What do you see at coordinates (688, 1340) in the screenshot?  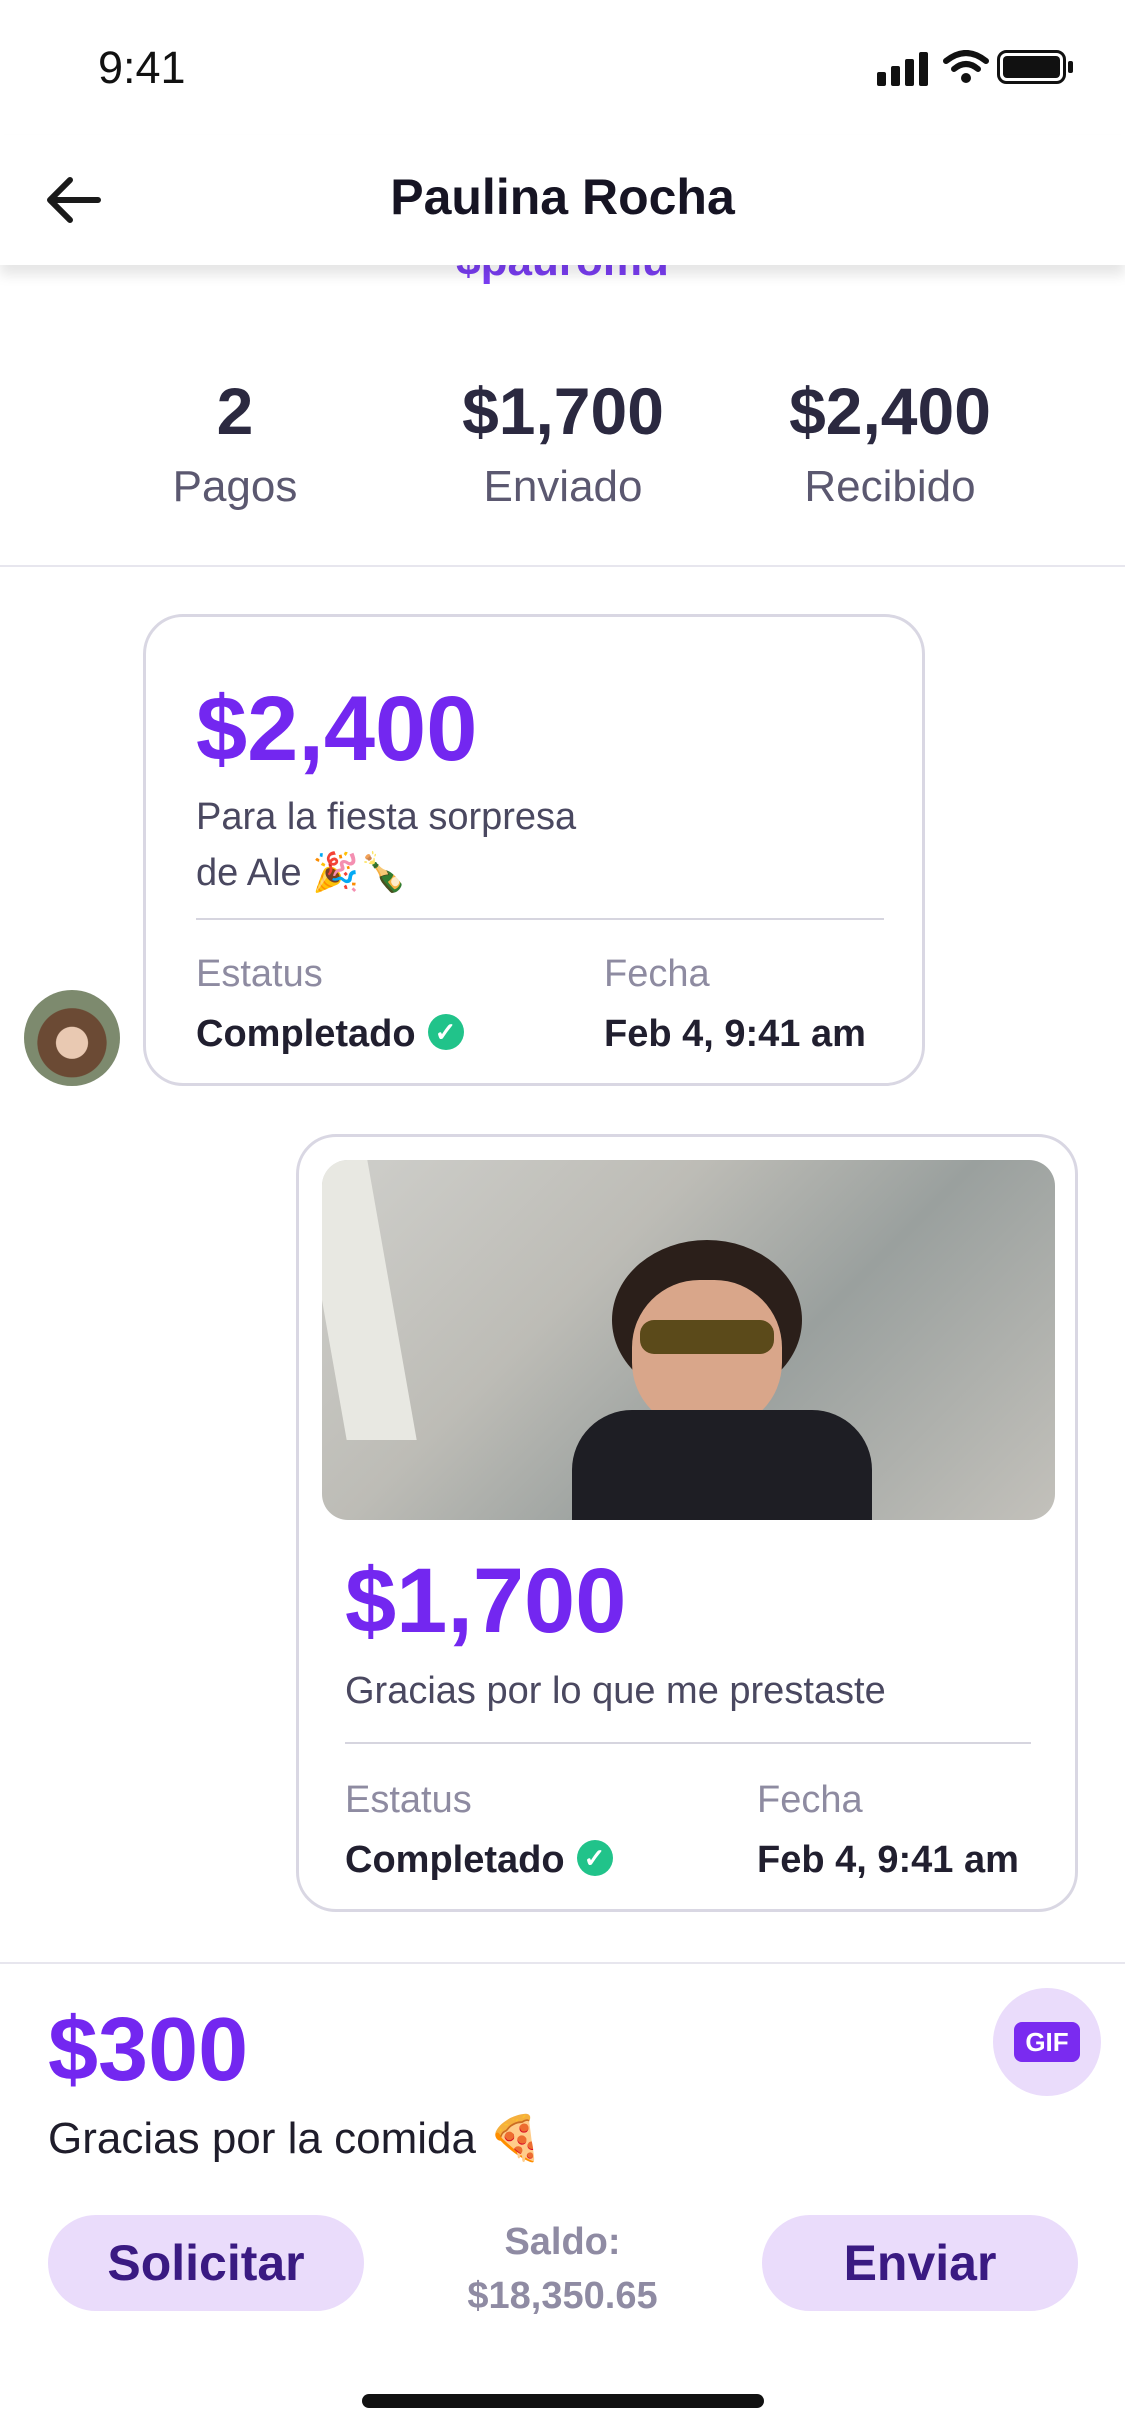 I see `gif-image` at bounding box center [688, 1340].